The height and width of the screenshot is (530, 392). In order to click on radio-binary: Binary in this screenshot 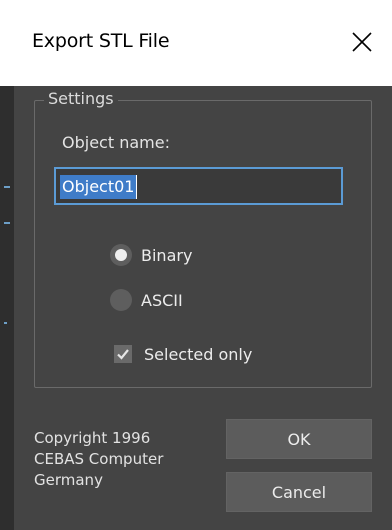, I will do `click(151, 255)`.